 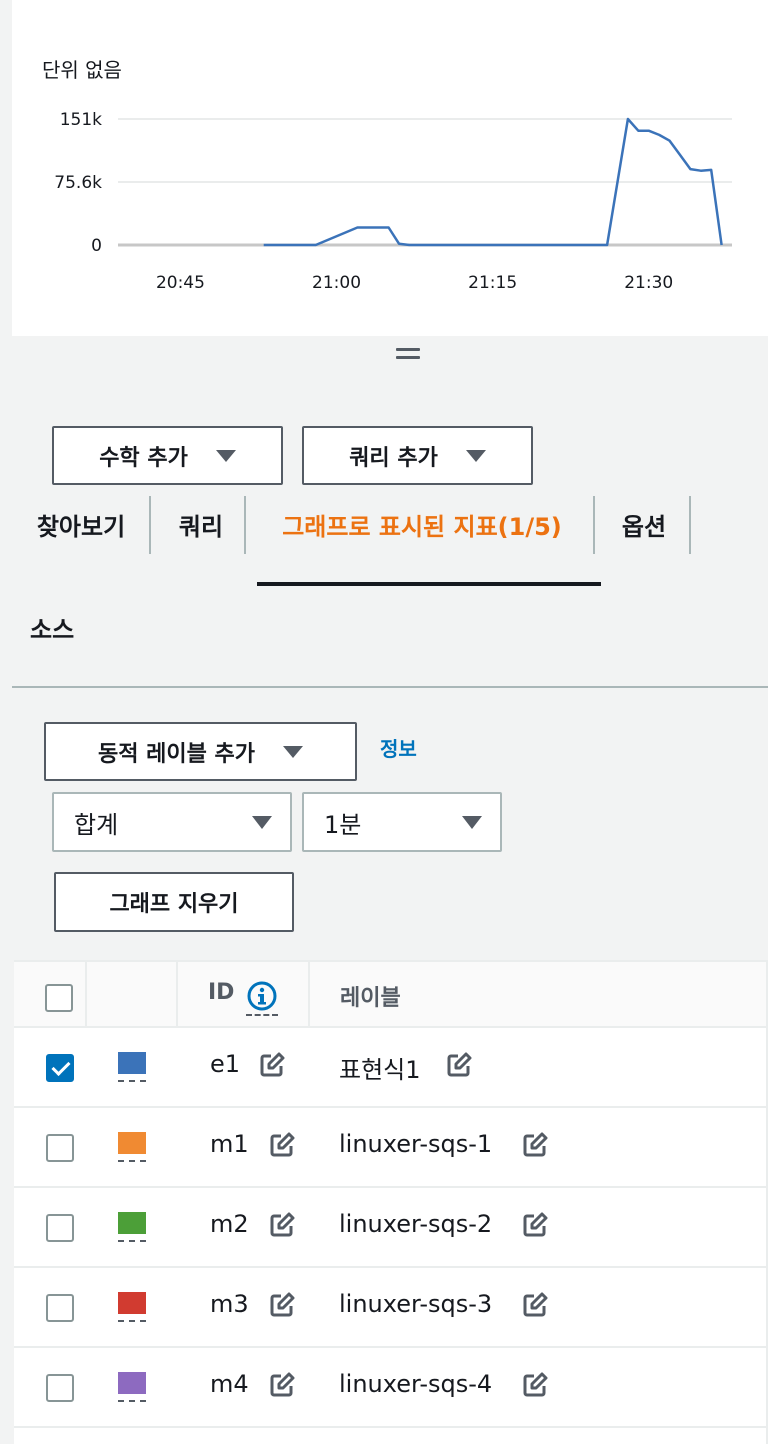 I want to click on info-underline, so click(x=262, y=1015).